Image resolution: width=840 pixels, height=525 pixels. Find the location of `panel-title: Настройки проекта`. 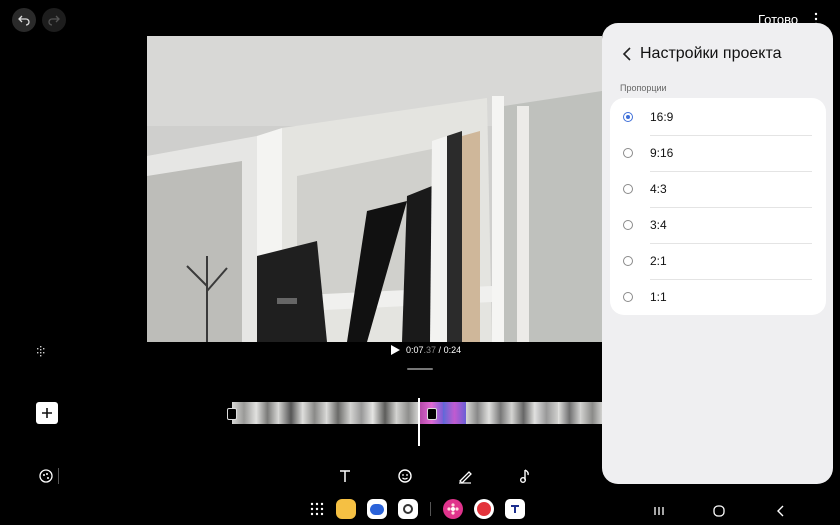

panel-title: Настройки проекта is located at coordinates (711, 53).